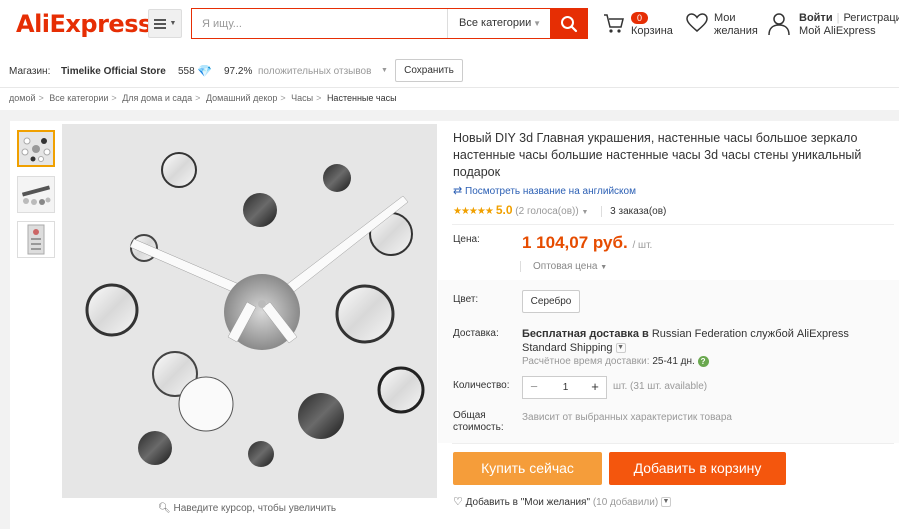  Describe the element at coordinates (615, 361) in the screenshot. I see `delivery-time: Расчётное время доставки: 25-41 дн. ?` at that location.